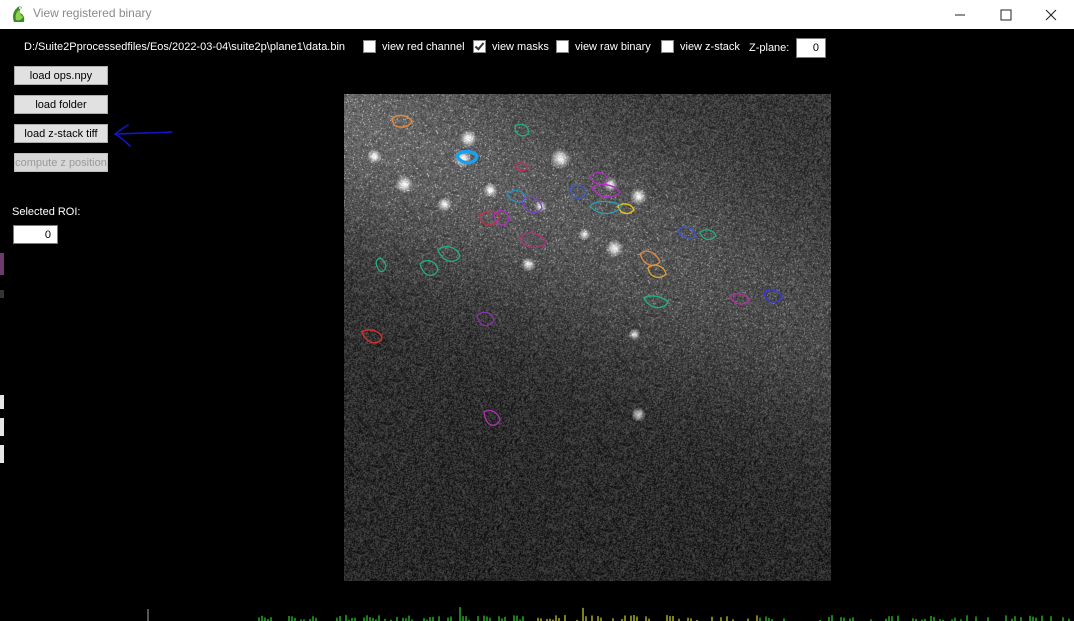 The width and height of the screenshot is (1074, 621). Describe the element at coordinates (61, 133) in the screenshot. I see `load-z-stack-tiff-button: load z-stack tiff` at that location.